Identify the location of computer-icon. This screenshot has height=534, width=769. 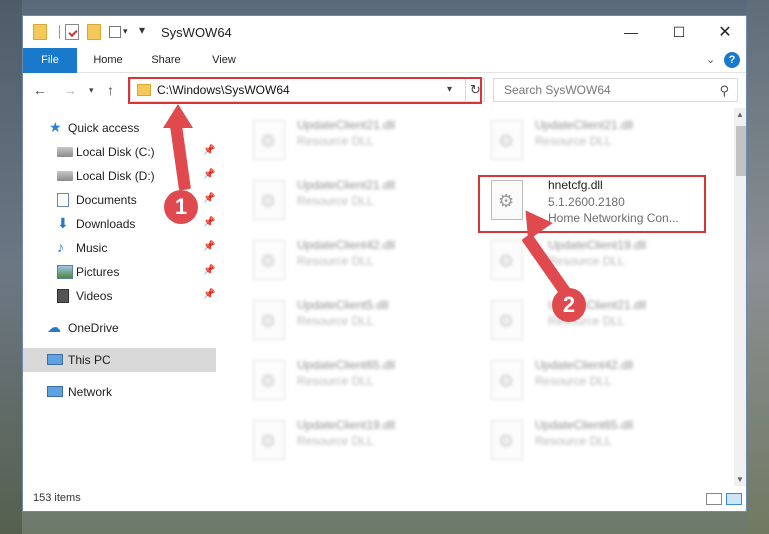
(55, 359).